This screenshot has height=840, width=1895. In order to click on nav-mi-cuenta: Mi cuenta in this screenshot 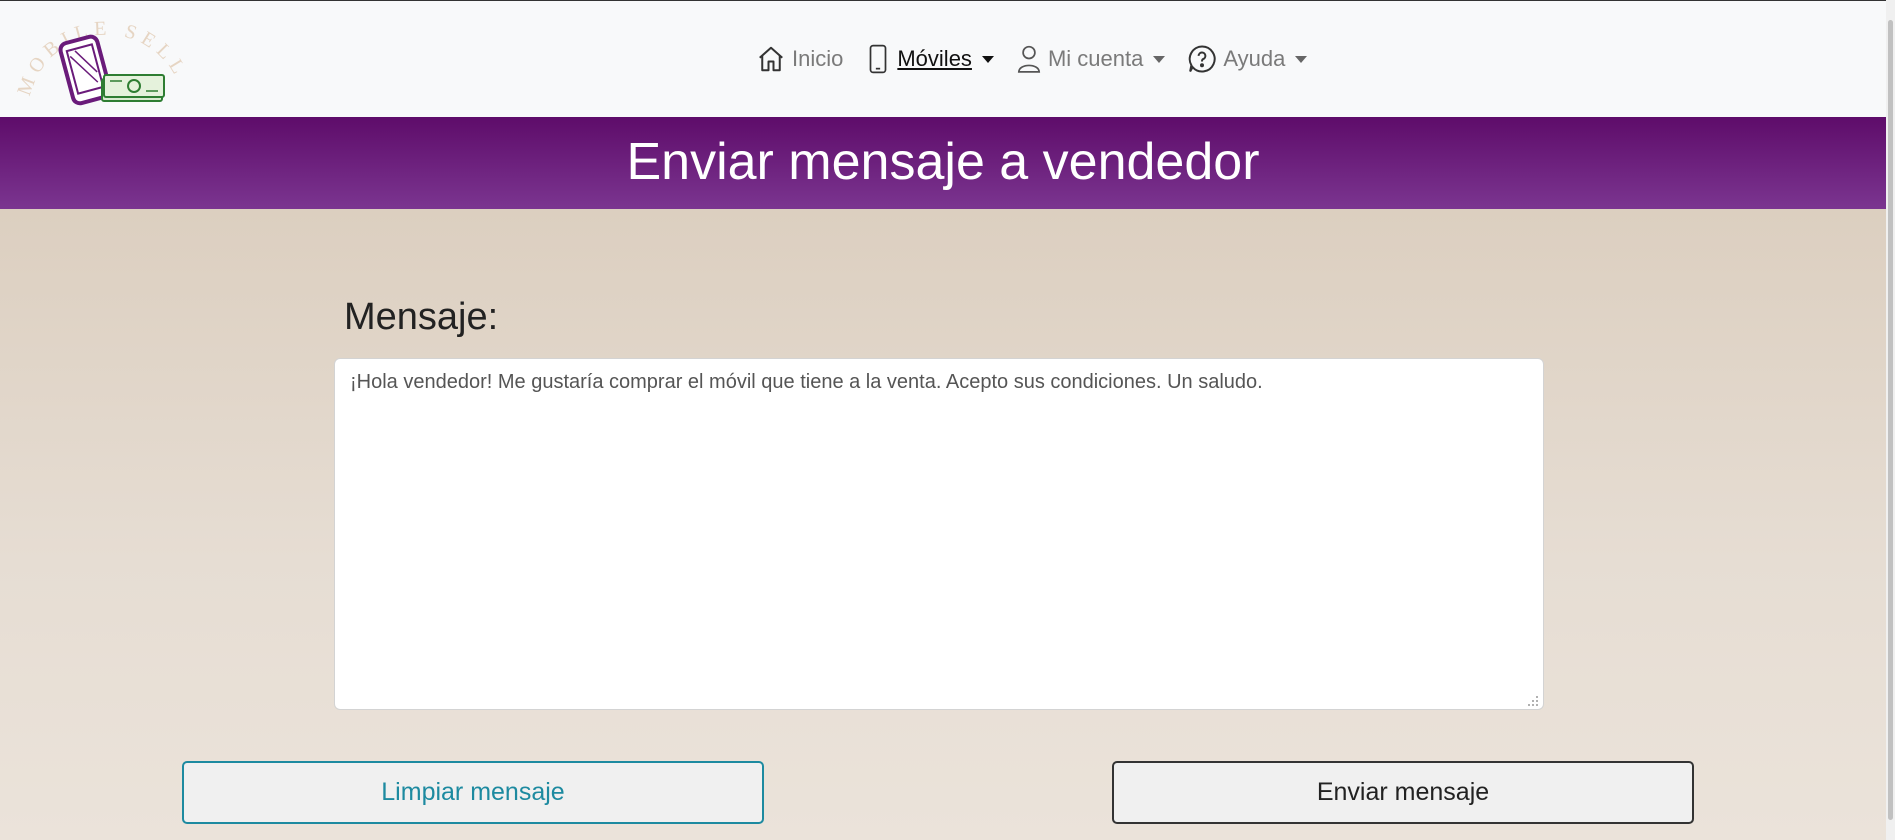, I will do `click(1091, 59)`.